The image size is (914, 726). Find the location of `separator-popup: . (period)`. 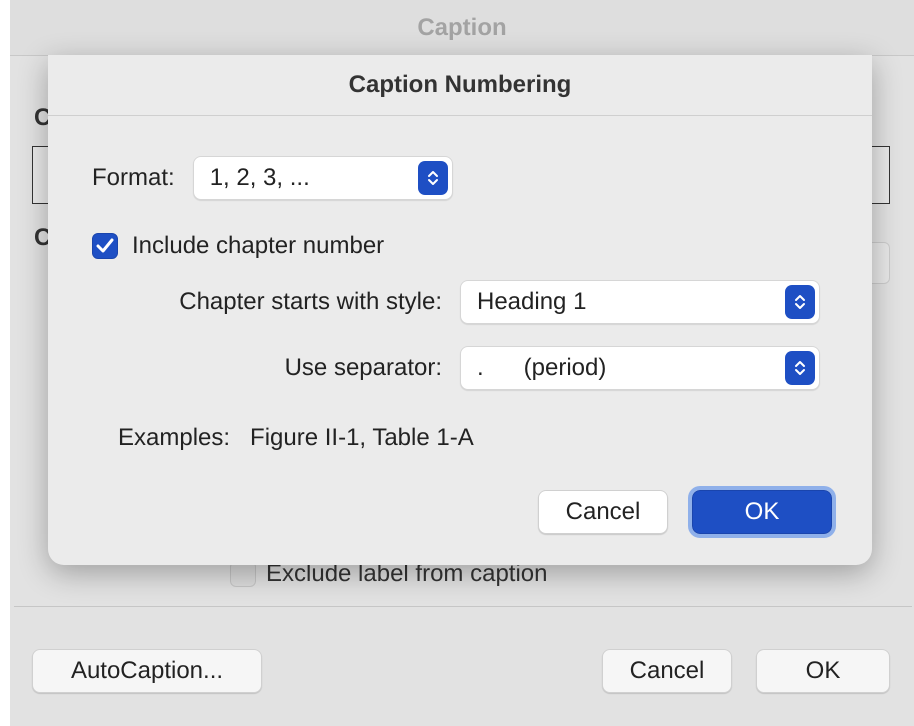

separator-popup: . (period) is located at coordinates (640, 368).